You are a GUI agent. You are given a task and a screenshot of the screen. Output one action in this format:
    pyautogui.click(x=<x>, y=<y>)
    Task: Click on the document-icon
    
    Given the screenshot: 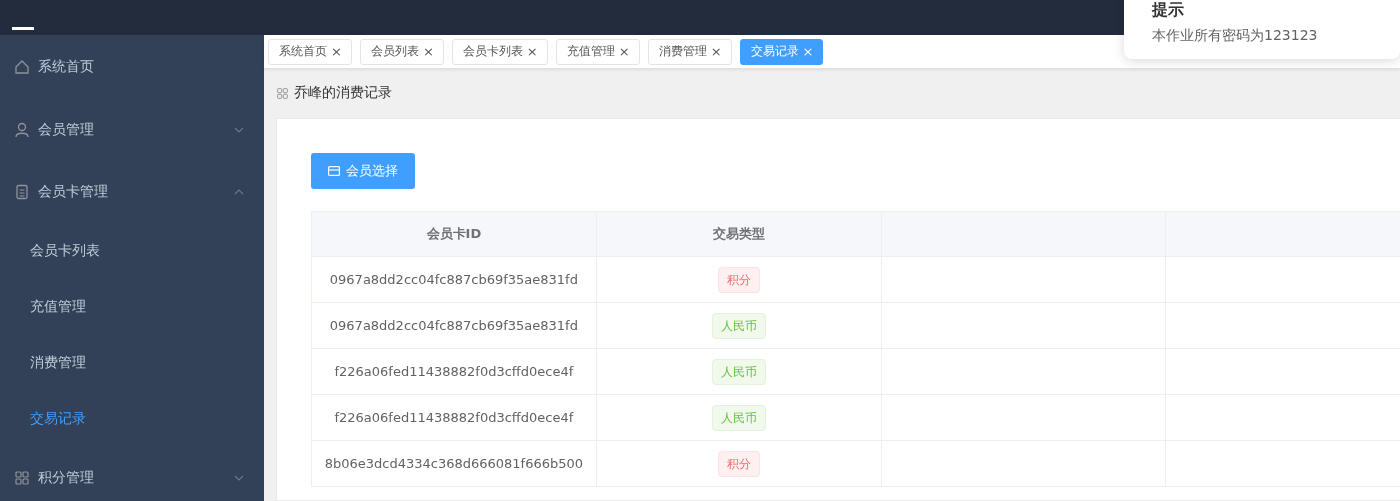 What is the action you would take?
    pyautogui.click(x=22, y=192)
    